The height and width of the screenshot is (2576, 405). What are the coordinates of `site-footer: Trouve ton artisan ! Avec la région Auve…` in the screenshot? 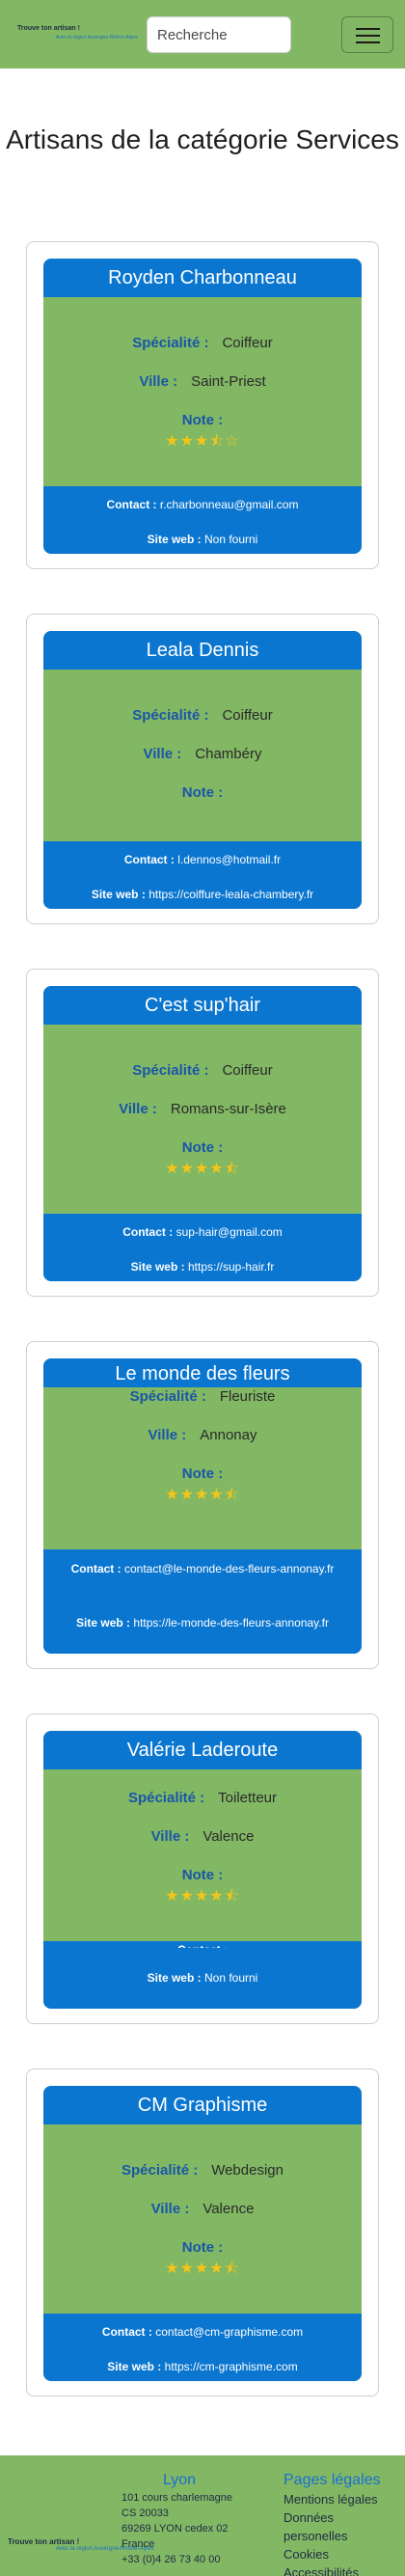 It's located at (202, 2515).